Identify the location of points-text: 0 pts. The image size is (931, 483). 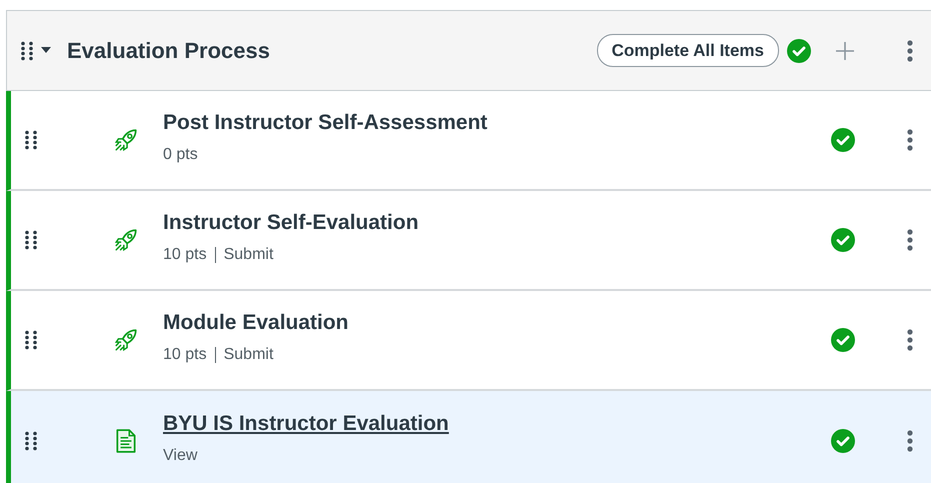
(180, 154).